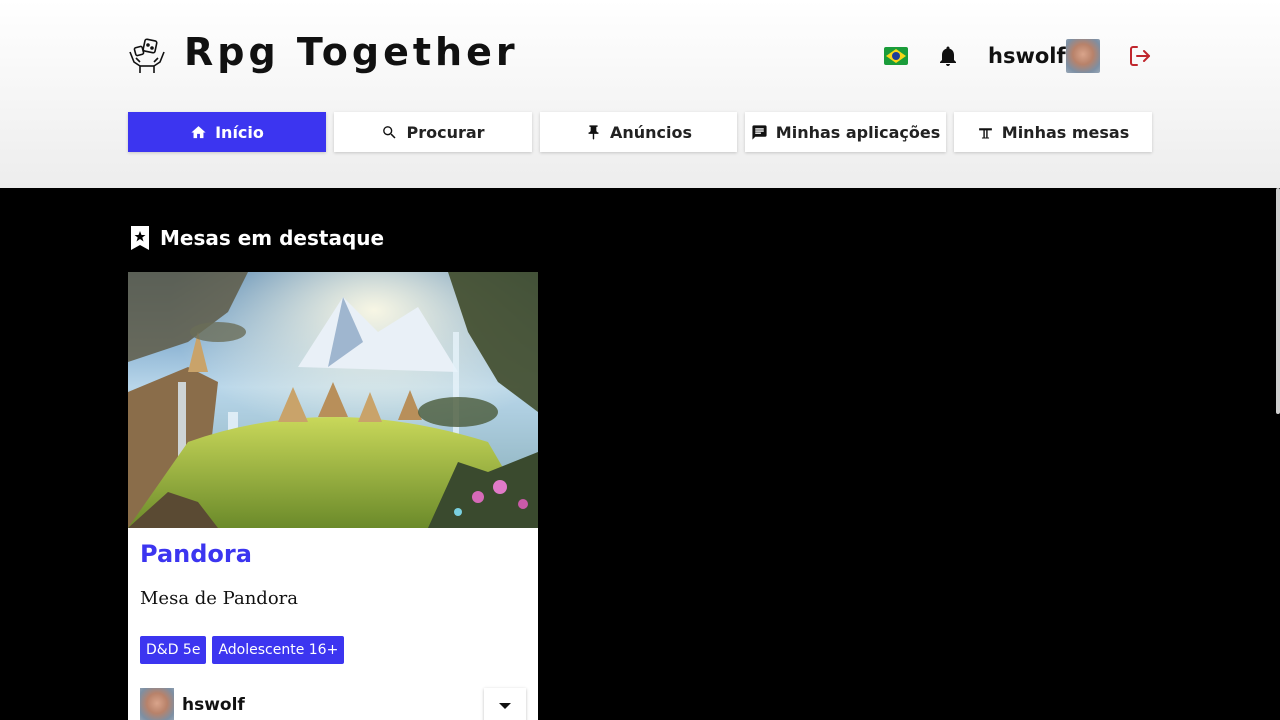 The image size is (1280, 720). I want to click on nav-anuncios-label: Anúncios, so click(651, 132).